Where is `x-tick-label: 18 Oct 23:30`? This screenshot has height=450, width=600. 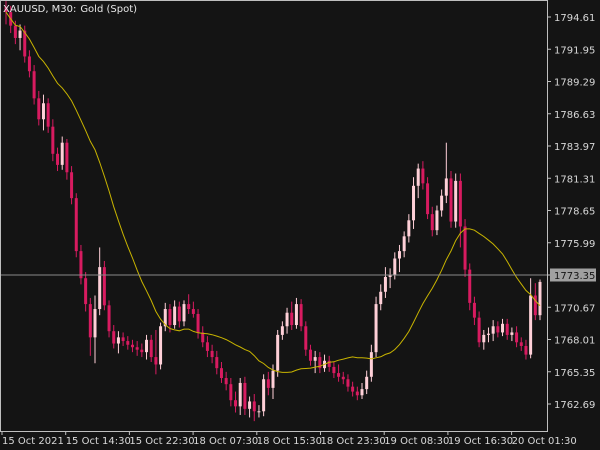
x-tick-label: 18 Oct 23:30 is located at coordinates (353, 441).